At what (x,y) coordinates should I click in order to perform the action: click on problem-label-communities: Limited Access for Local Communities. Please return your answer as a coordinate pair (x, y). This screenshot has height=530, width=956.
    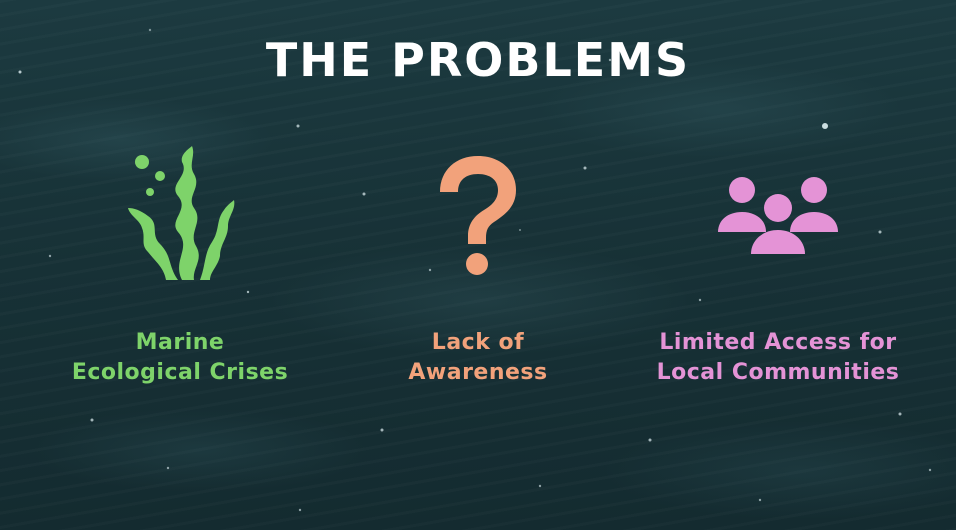
    Looking at the image, I should click on (778, 358).